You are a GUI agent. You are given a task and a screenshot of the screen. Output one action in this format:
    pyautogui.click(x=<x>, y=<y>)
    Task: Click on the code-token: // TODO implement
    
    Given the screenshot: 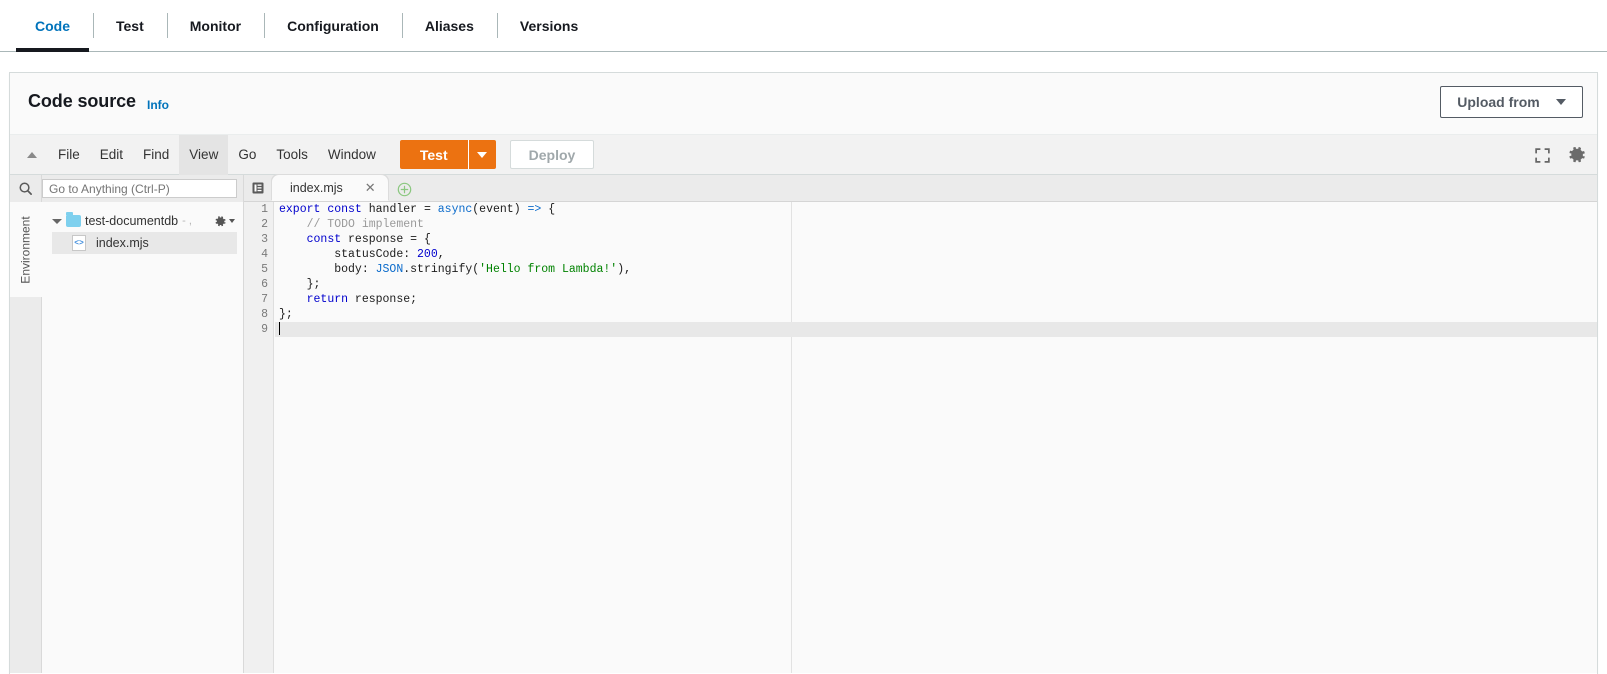 What is the action you would take?
    pyautogui.click(x=351, y=224)
    